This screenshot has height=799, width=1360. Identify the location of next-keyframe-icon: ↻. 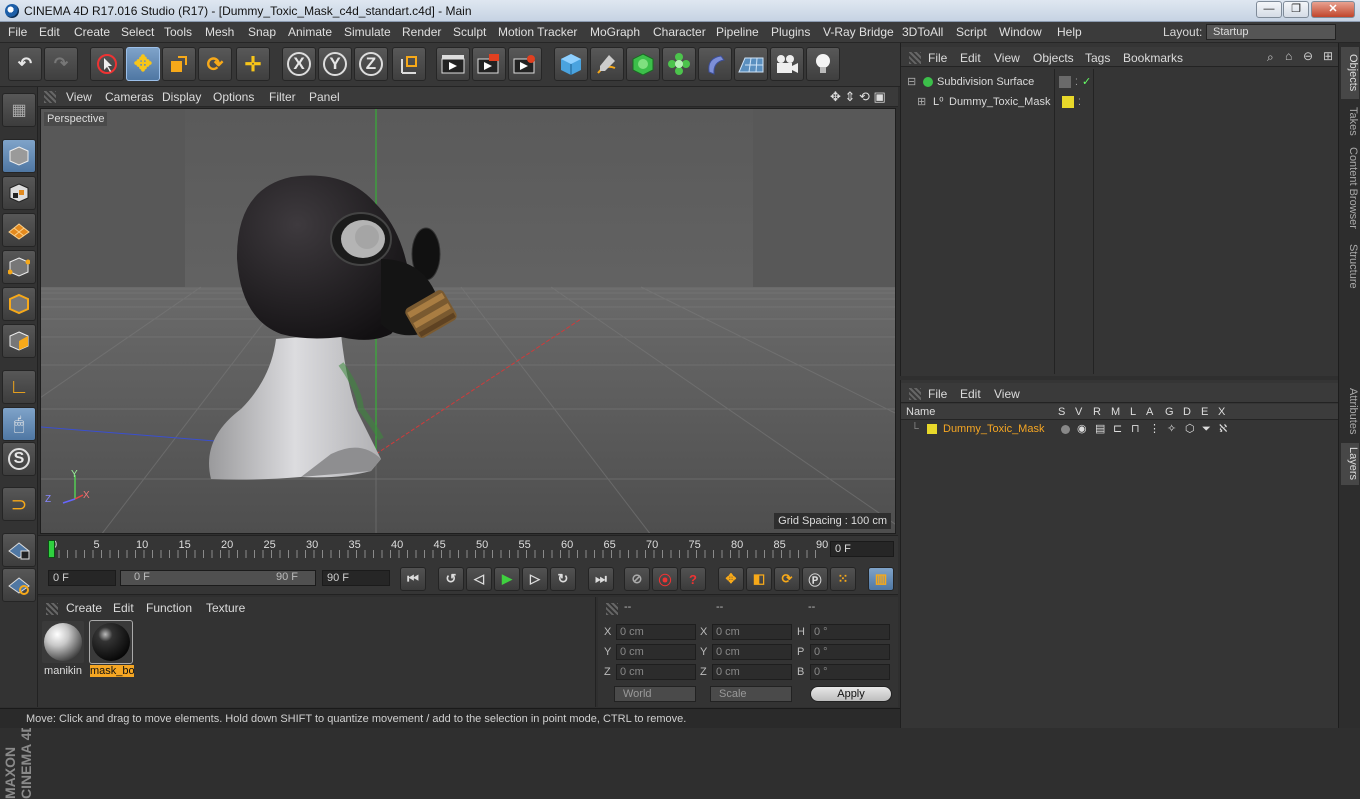
(563, 579).